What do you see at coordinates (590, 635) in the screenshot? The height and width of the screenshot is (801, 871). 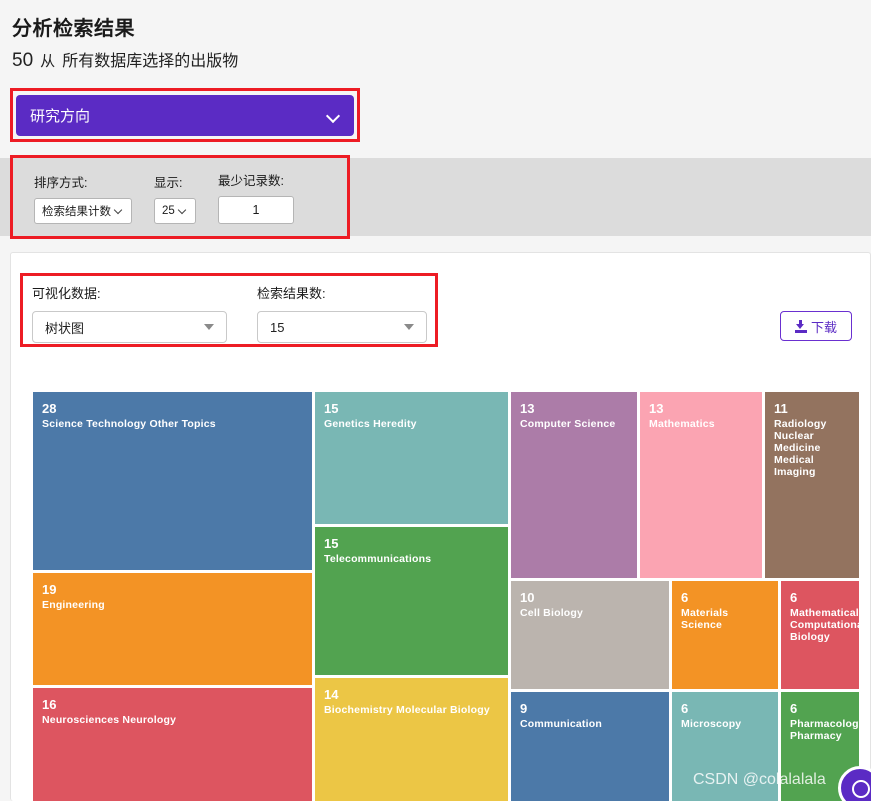 I see `treemap-tile: 10 Cell Biology` at bounding box center [590, 635].